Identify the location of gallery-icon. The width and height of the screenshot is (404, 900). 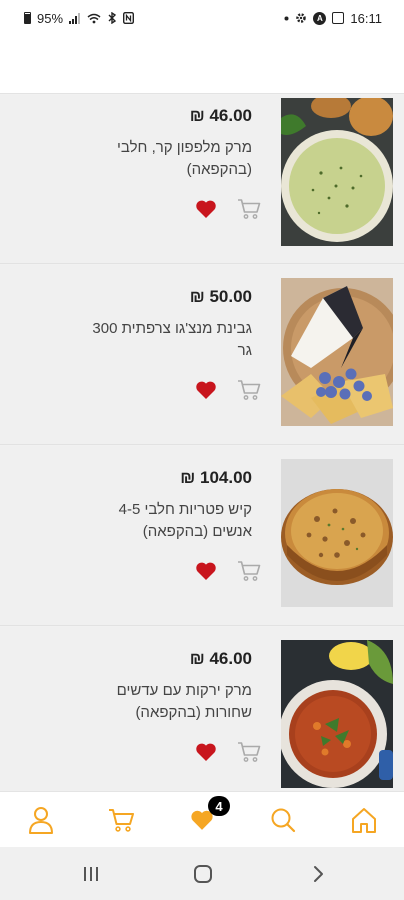
(338, 18).